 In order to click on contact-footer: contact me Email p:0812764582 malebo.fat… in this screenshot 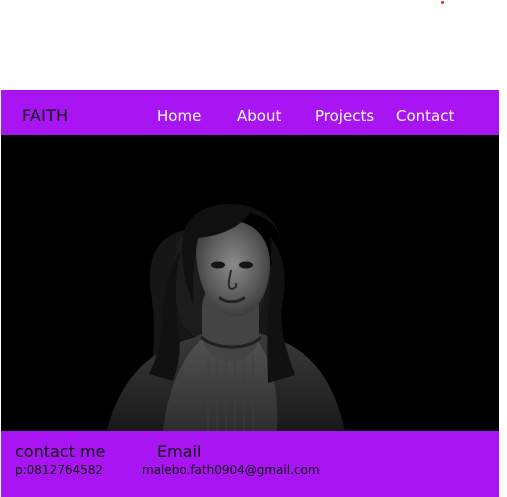, I will do `click(250, 464)`.